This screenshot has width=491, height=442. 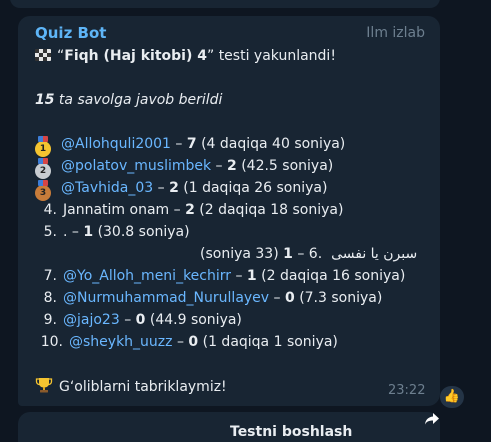 I want to click on duration: (7.3 soniya), so click(x=341, y=298).